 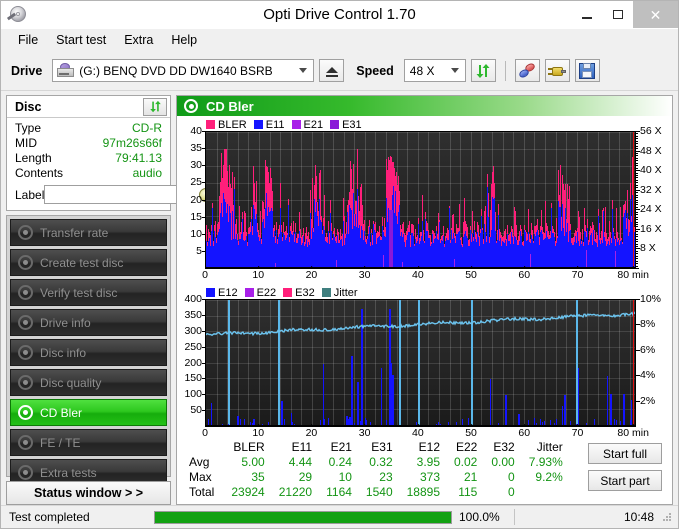 I want to click on y2-ruler, so click(x=637, y=362).